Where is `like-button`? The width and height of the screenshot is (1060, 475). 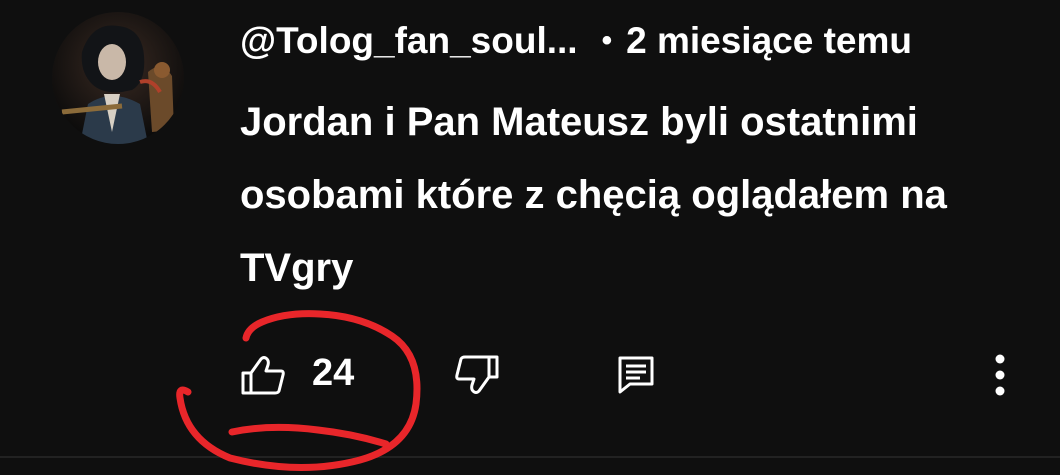
like-button is located at coordinates (263, 375).